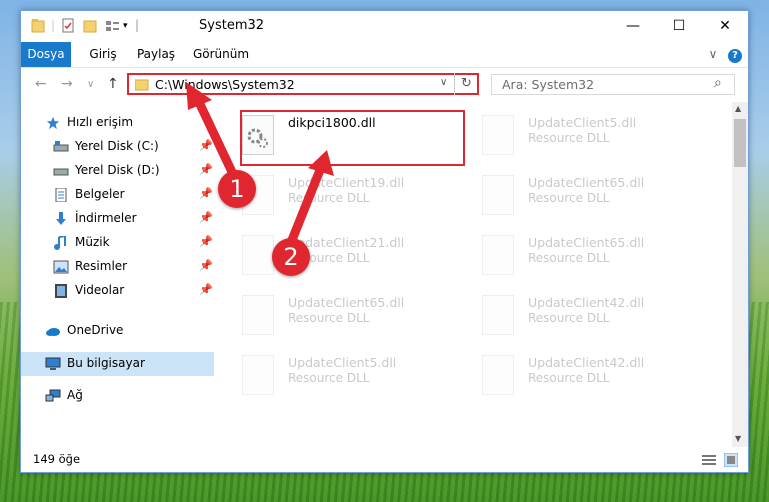 This screenshot has width=769, height=502. Describe the element at coordinates (306, 205) in the screenshot. I see `arrow-2-shaft` at that location.